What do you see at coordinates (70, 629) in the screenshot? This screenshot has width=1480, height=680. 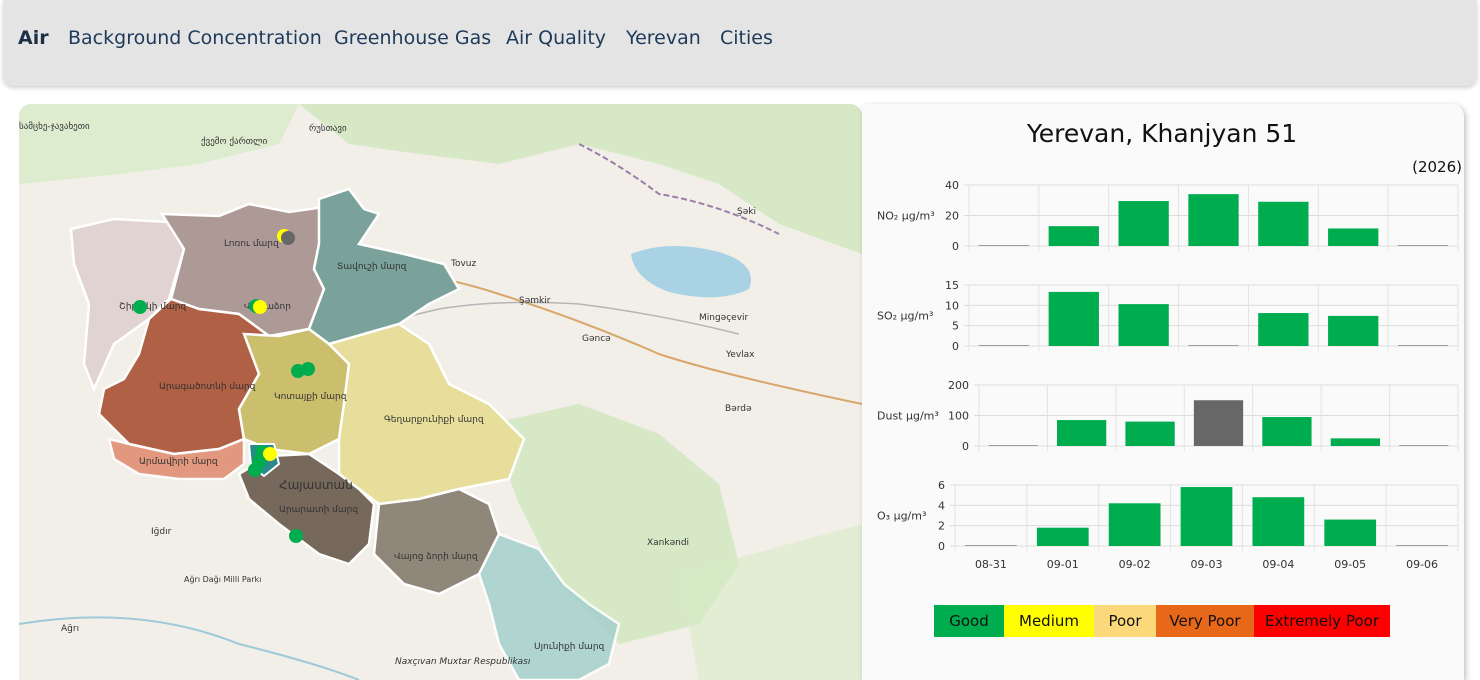 I see `map-label-agri: Ağrı` at bounding box center [70, 629].